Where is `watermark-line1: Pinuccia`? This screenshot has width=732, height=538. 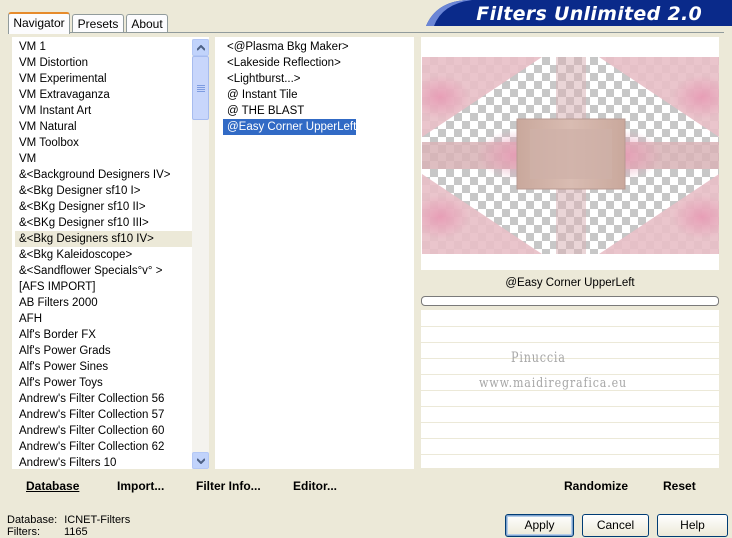 watermark-line1: Pinuccia is located at coordinates (538, 358).